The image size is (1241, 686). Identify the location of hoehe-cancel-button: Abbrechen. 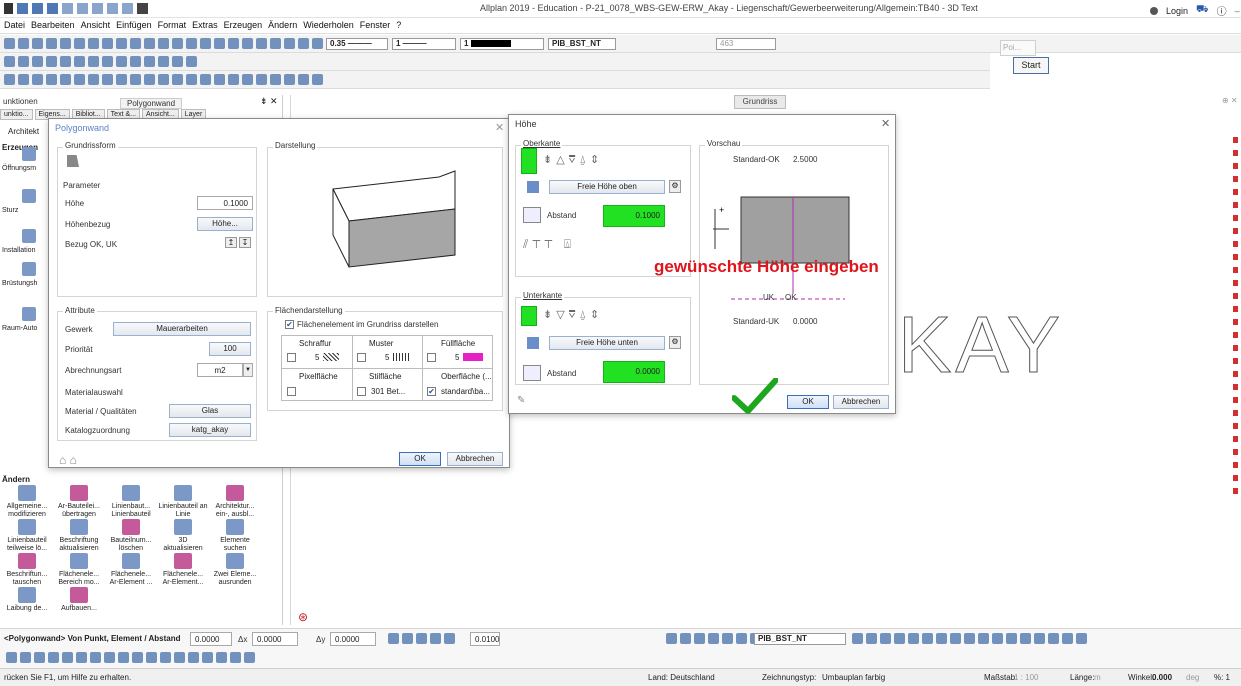
(861, 402).